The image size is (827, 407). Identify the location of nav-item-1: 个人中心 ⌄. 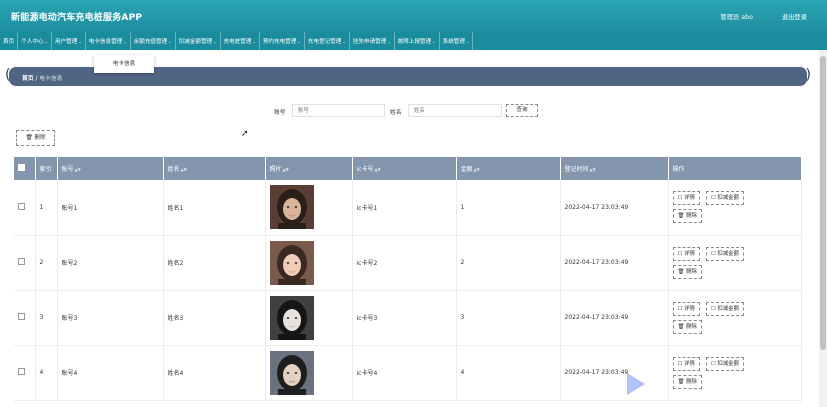
(35, 41).